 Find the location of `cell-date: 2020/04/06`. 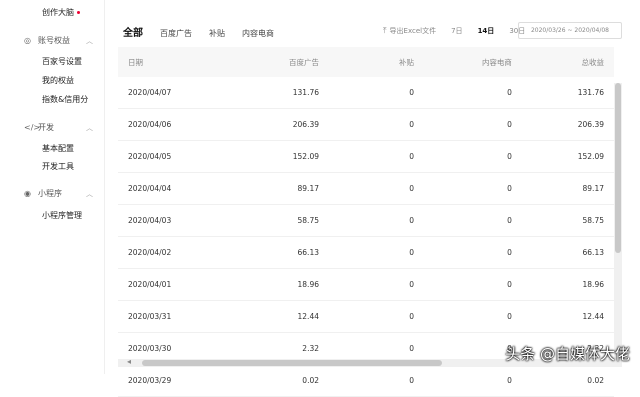

cell-date: 2020/04/06 is located at coordinates (150, 124).